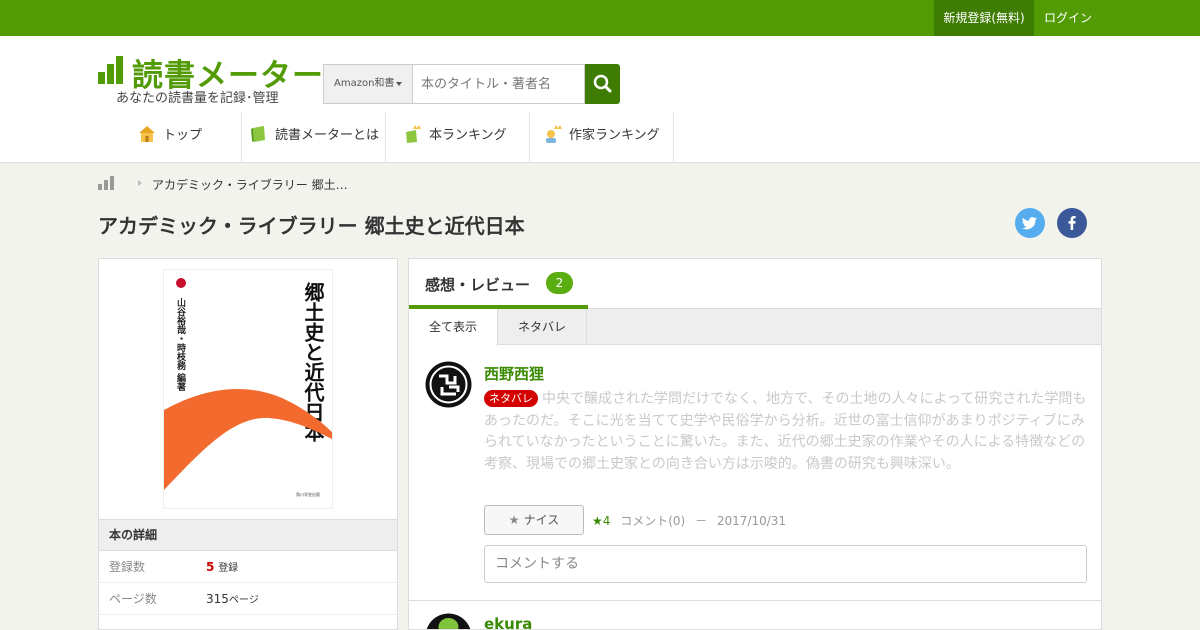 Image resolution: width=1200 pixels, height=630 pixels. Describe the element at coordinates (140, 183) in the screenshot. I see `chevron-right-icon` at that location.